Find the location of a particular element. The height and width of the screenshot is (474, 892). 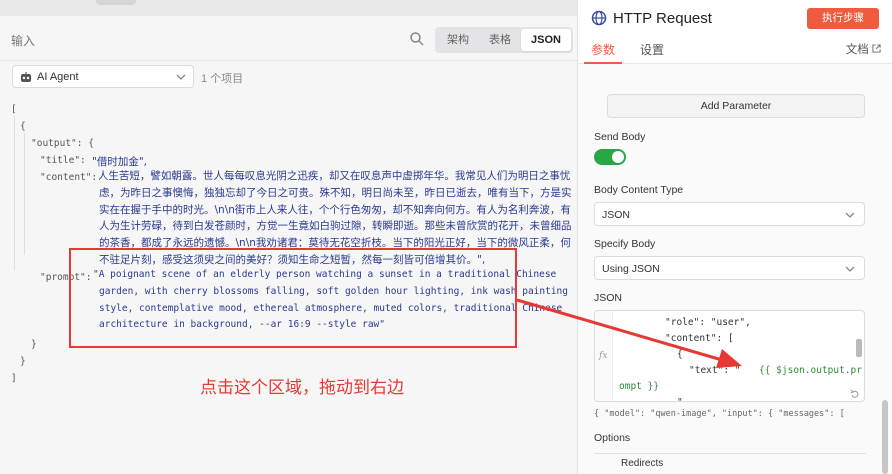

json-close-brace: } is located at coordinates (23, 361).